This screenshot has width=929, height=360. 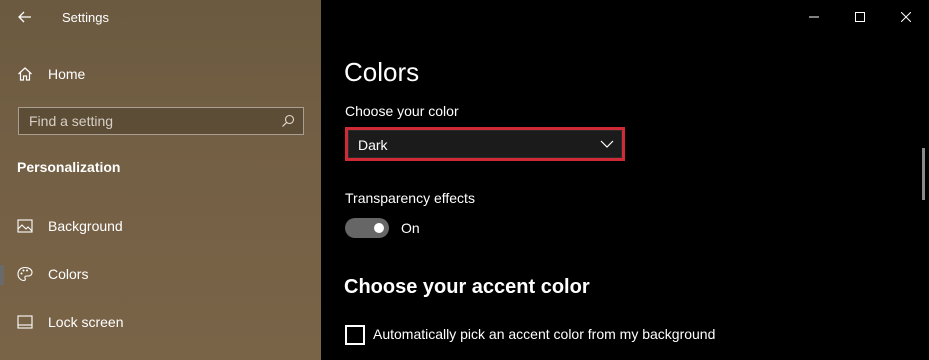 I want to click on minimize-icon, so click(x=814, y=17).